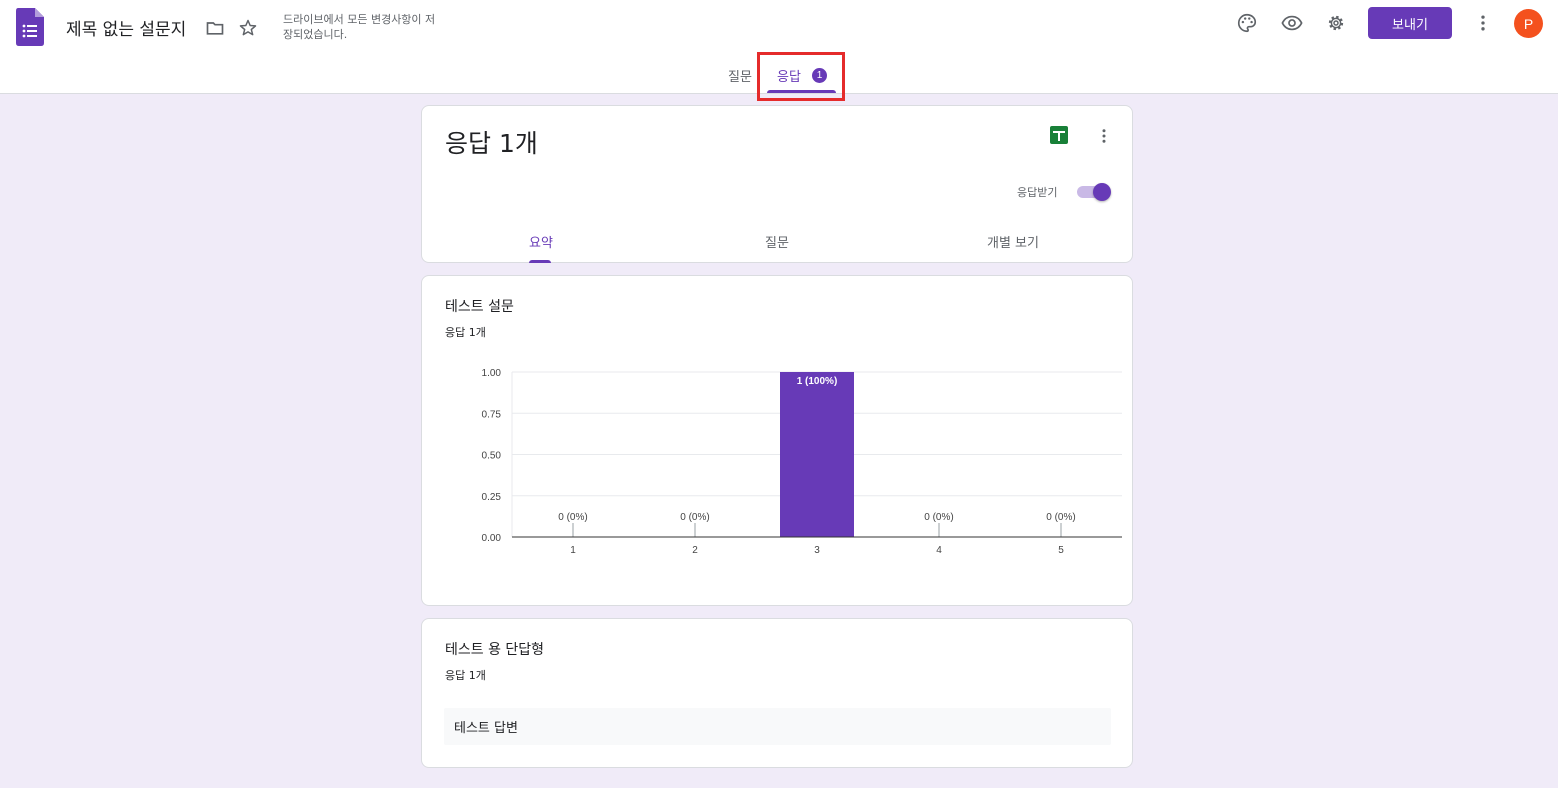 This screenshot has height=788, width=1558. Describe the element at coordinates (1104, 136) in the screenshot. I see `card-more-vert-icon` at that location.